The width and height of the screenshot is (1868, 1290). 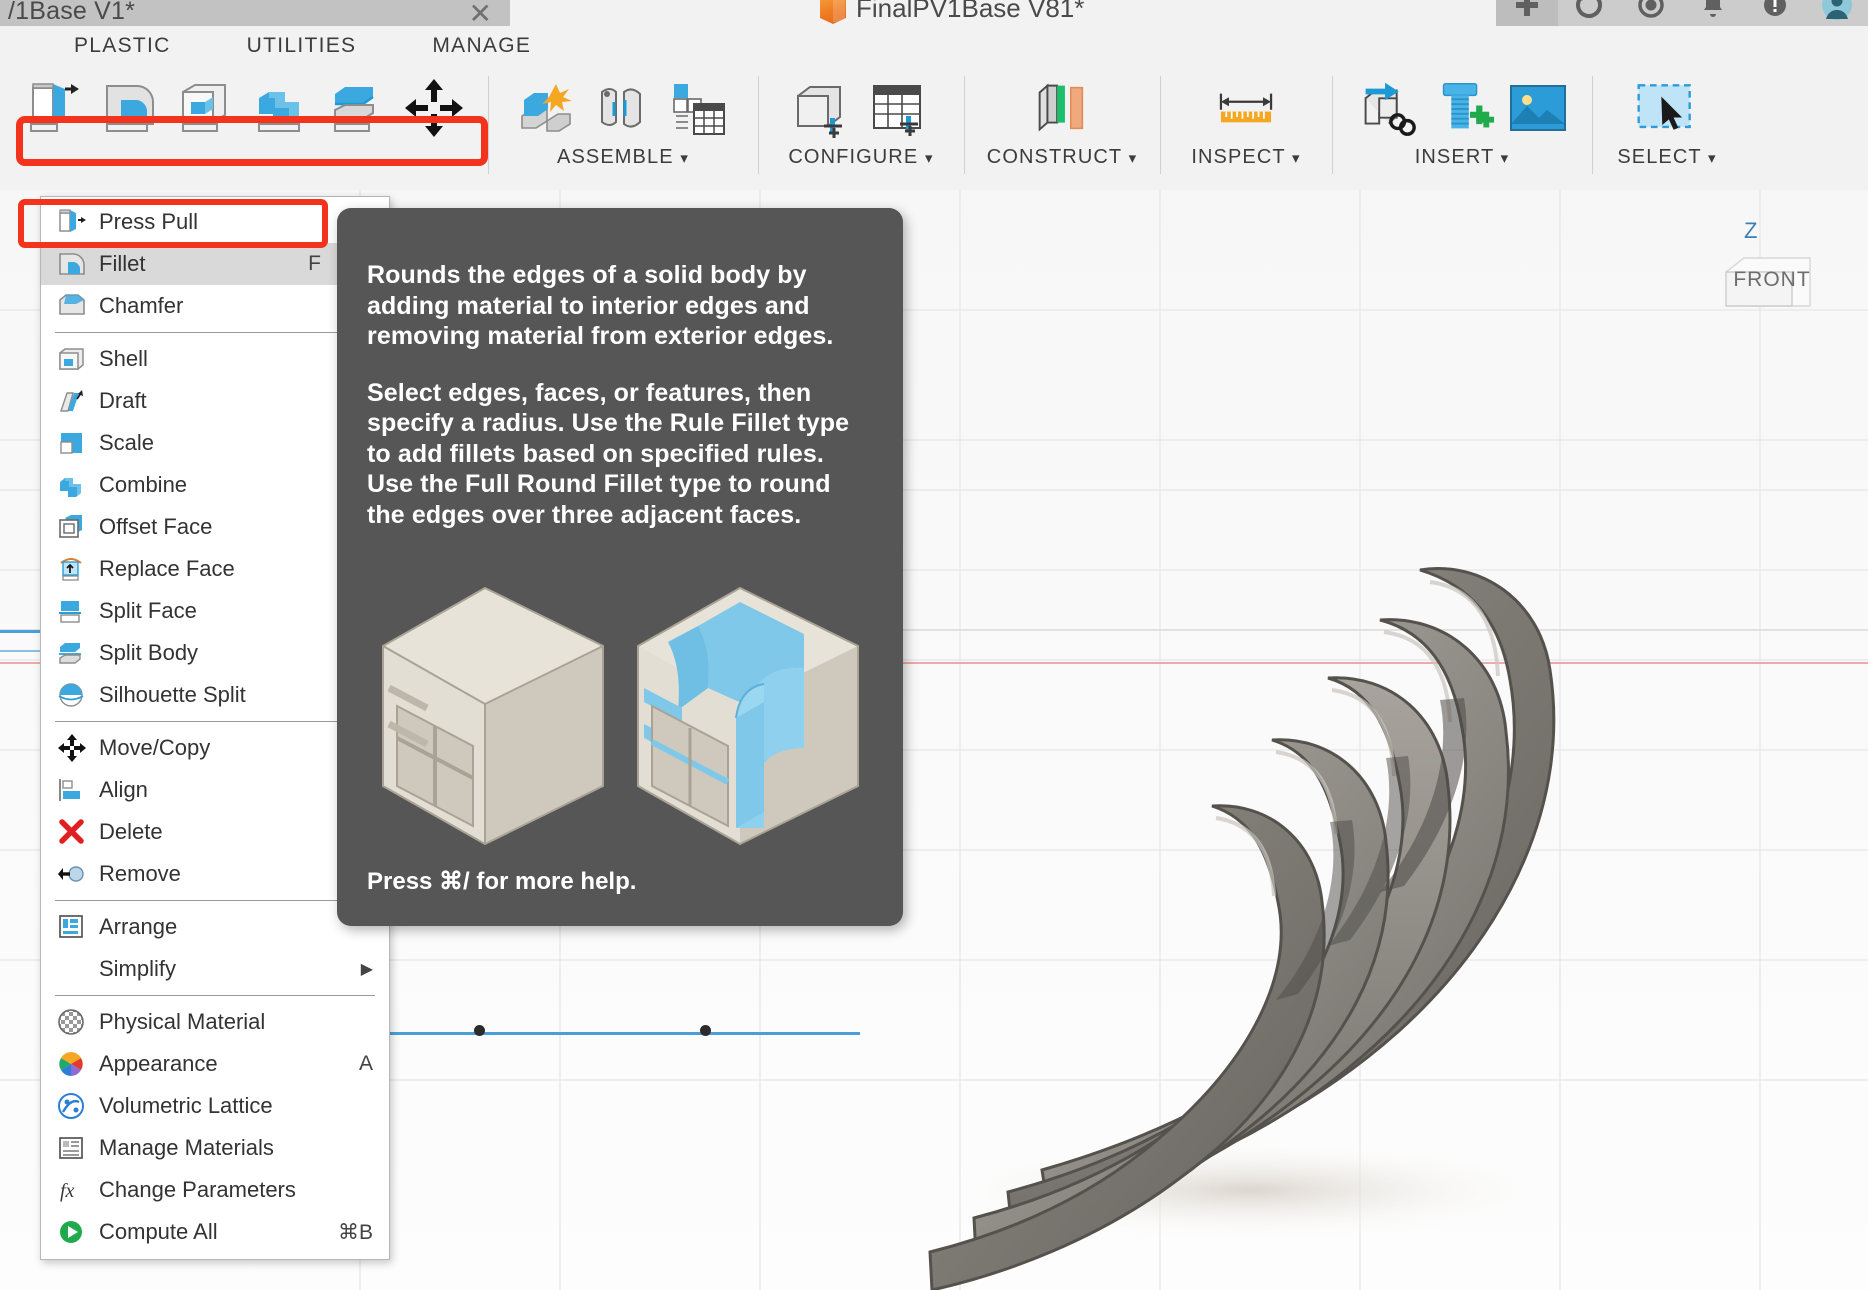 I want to click on menu-item-change-parameters: fx Change Parameters, so click(x=215, y=1190).